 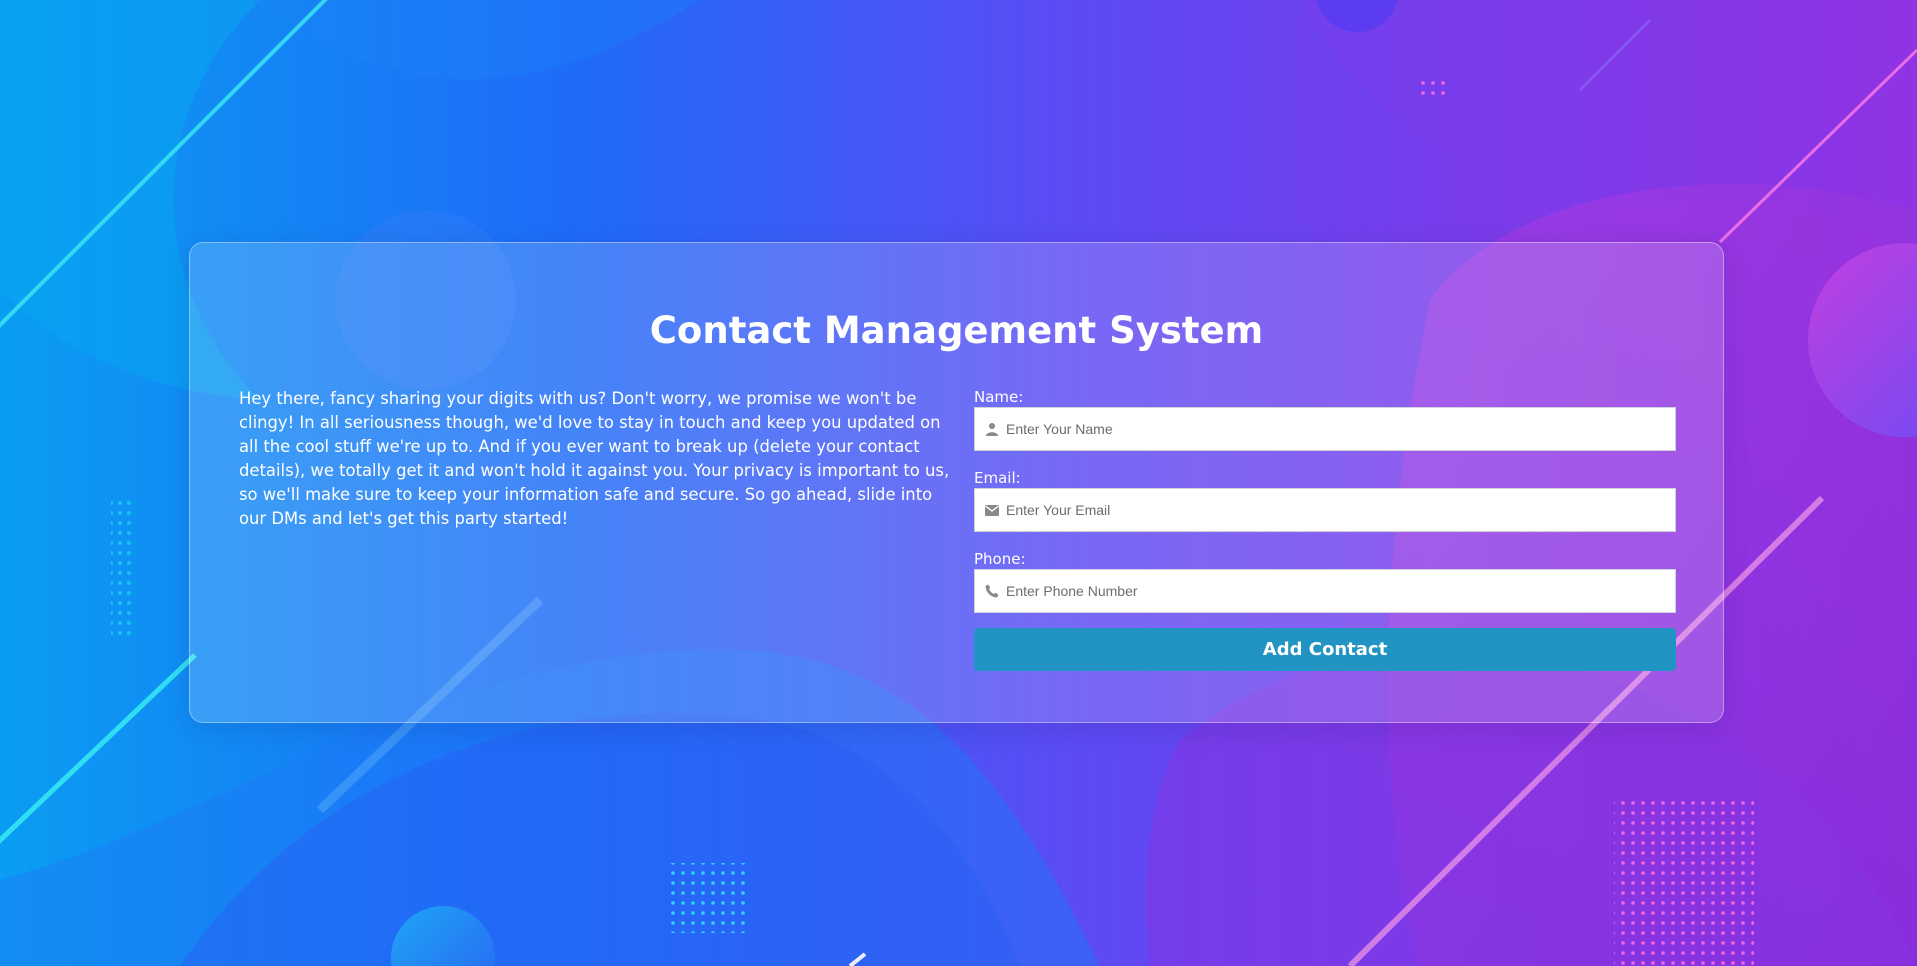 I want to click on email-input, so click(x=1337, y=510).